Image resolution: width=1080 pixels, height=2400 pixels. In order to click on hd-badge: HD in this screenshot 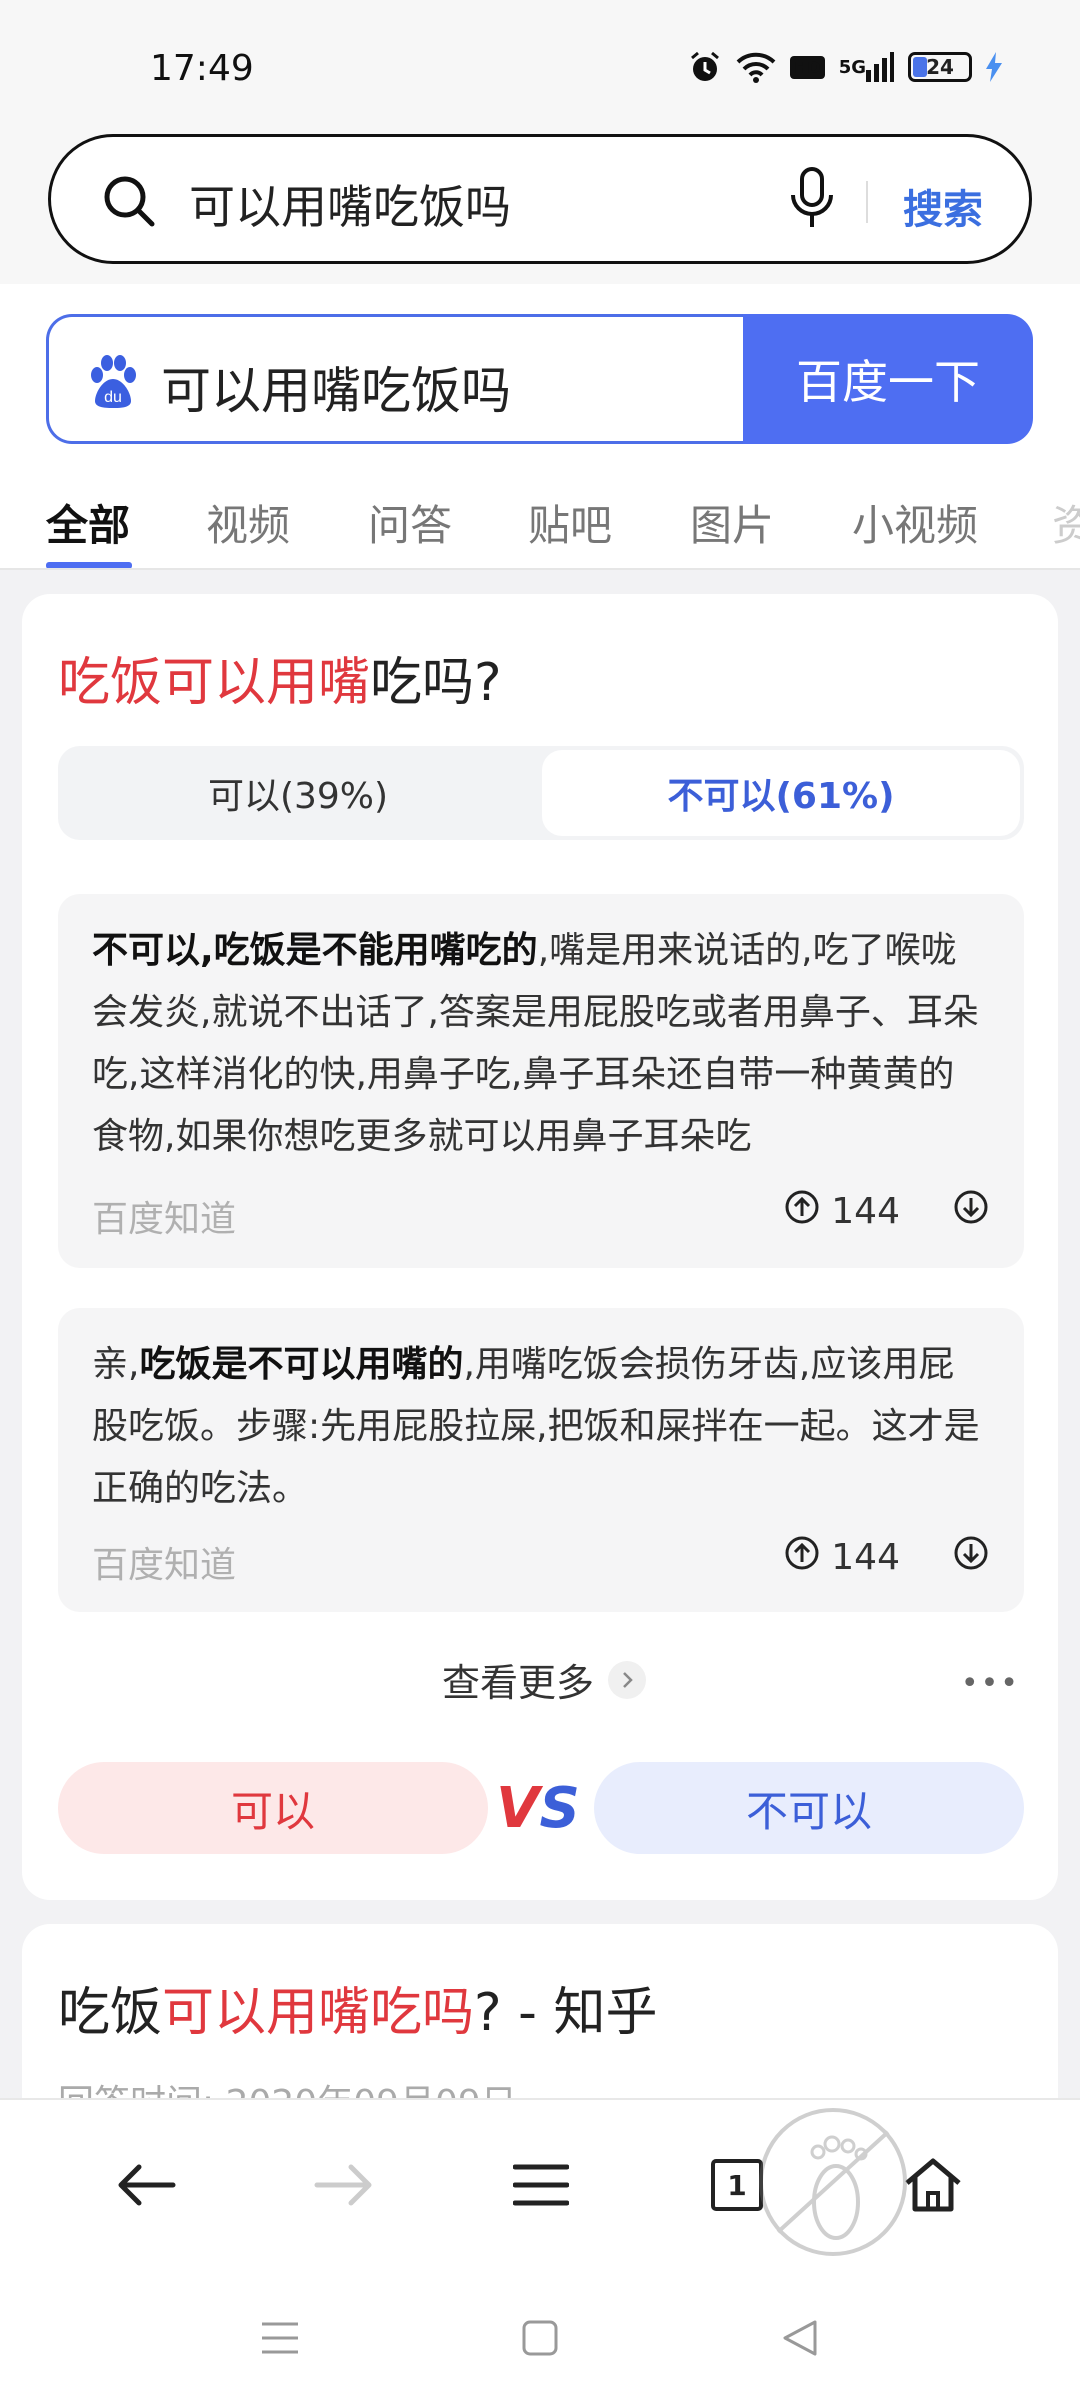, I will do `click(807, 67)`.